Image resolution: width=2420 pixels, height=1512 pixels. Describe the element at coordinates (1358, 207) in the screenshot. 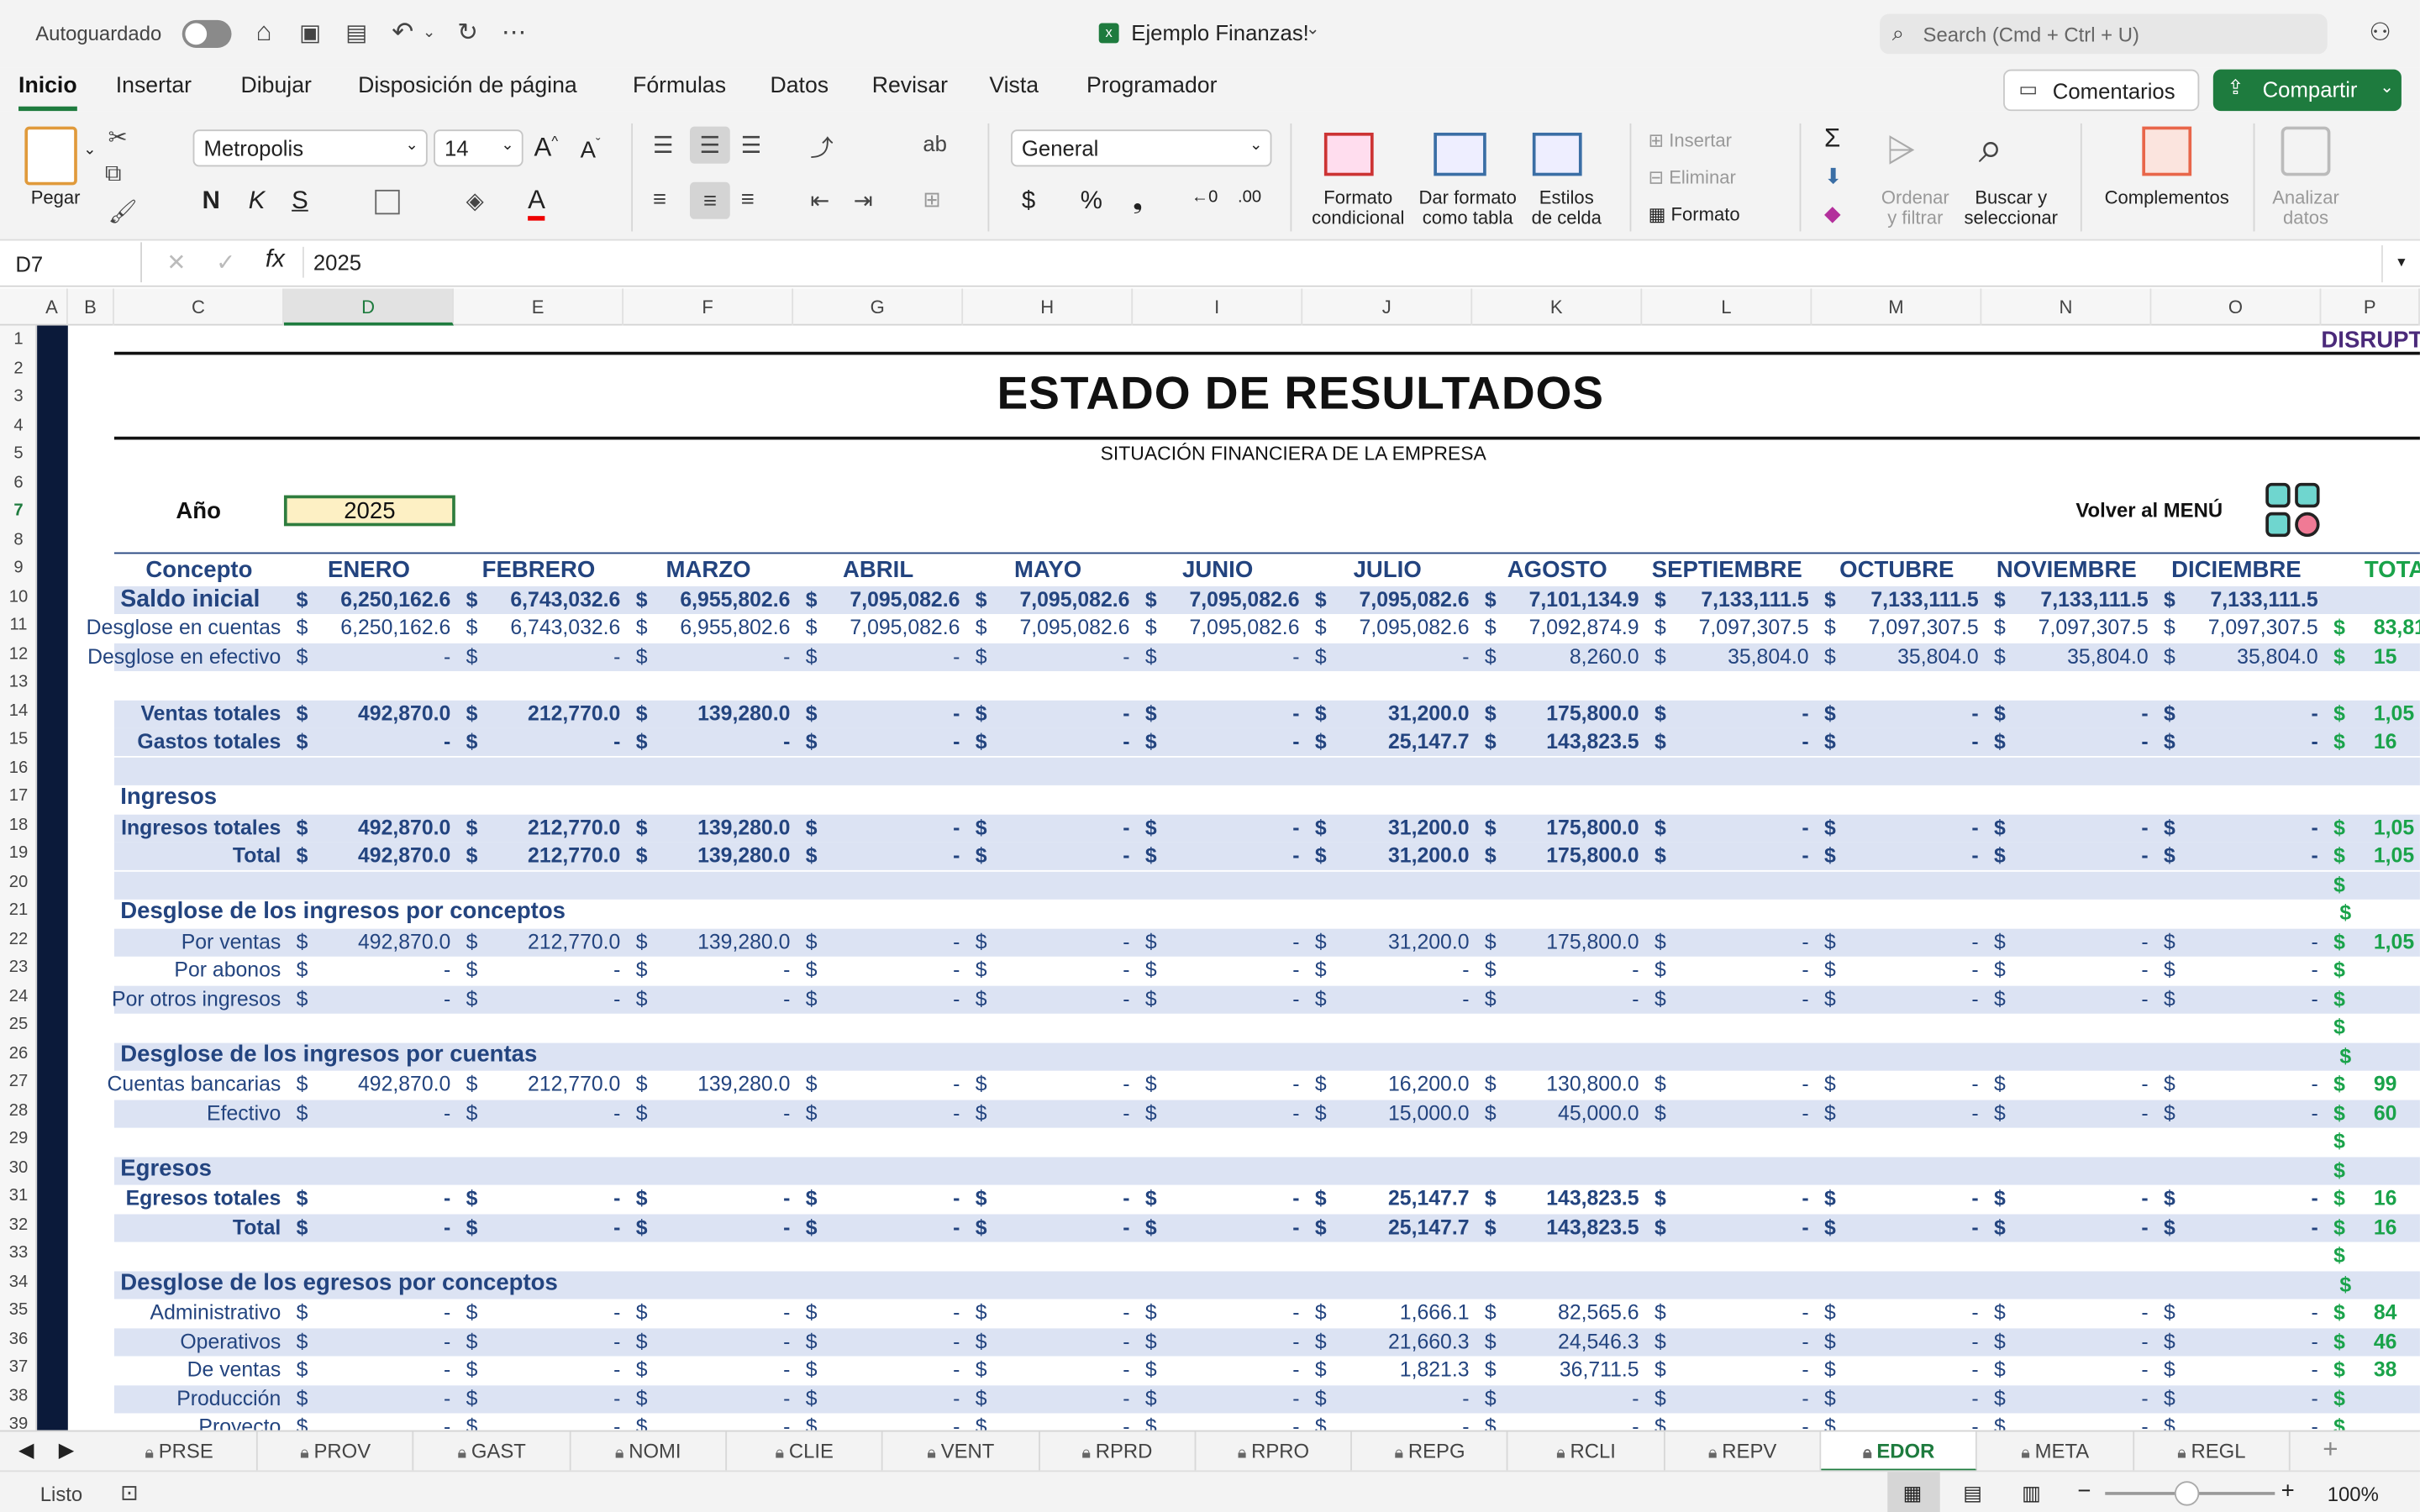

I see `conditional-format-label: Formato condicional` at that location.